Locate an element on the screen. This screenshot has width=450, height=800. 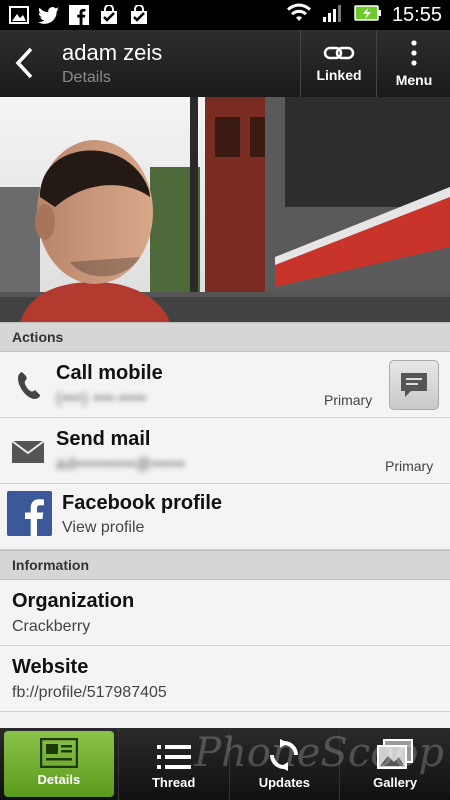
tab-gallery: Gallery is located at coordinates (394, 764).